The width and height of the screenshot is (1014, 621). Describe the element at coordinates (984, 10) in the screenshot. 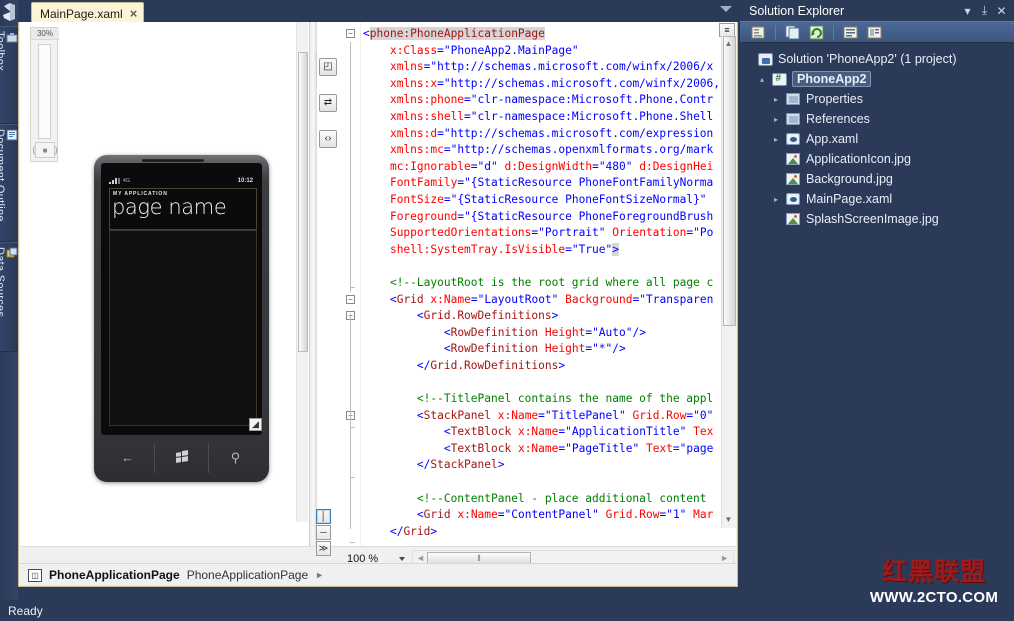

I see `pin-window-button: ⤓` at that location.